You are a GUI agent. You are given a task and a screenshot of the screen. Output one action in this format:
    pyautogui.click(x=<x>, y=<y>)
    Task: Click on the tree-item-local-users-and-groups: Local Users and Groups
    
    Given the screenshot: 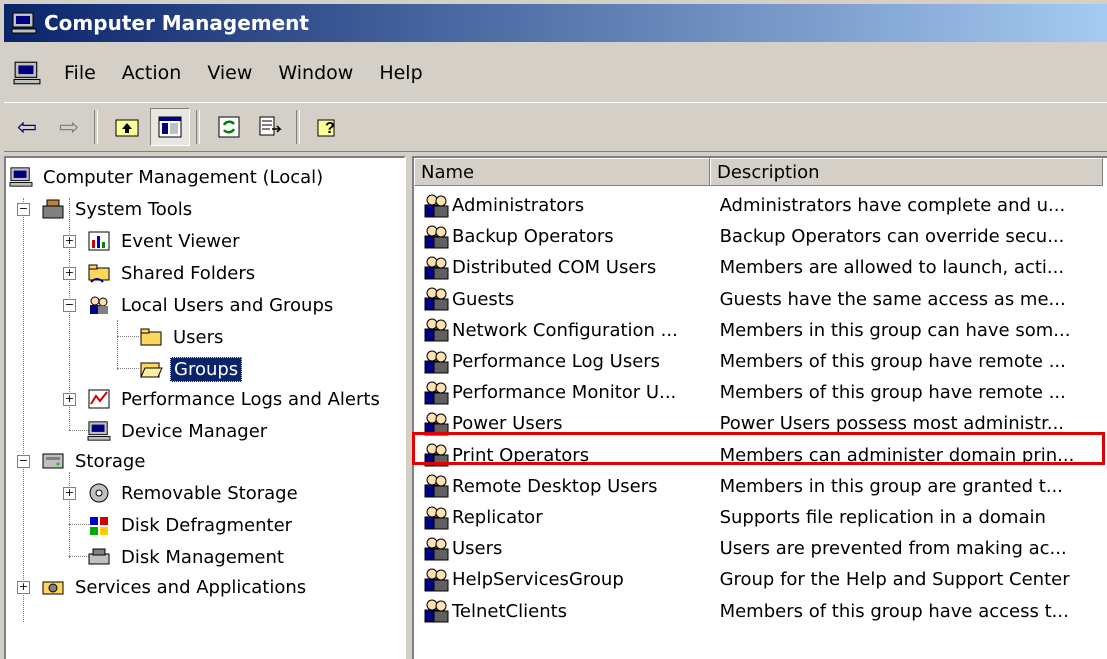 What is the action you would take?
    pyautogui.click(x=211, y=305)
    